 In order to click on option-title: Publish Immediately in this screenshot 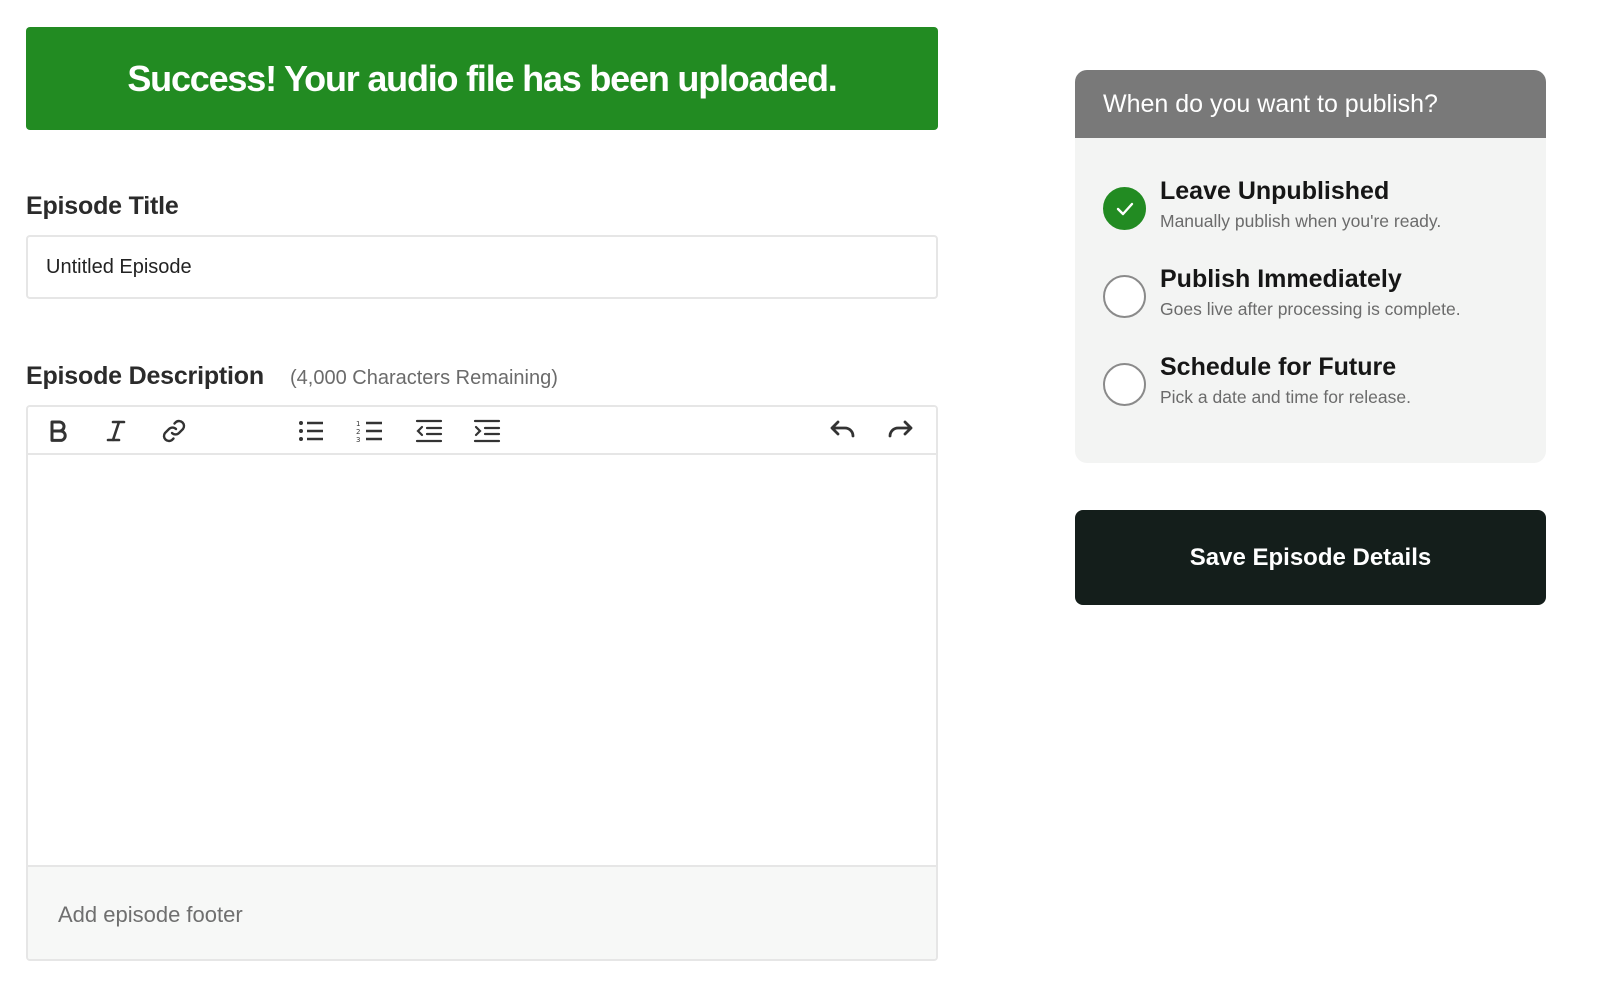, I will do `click(1281, 279)`.